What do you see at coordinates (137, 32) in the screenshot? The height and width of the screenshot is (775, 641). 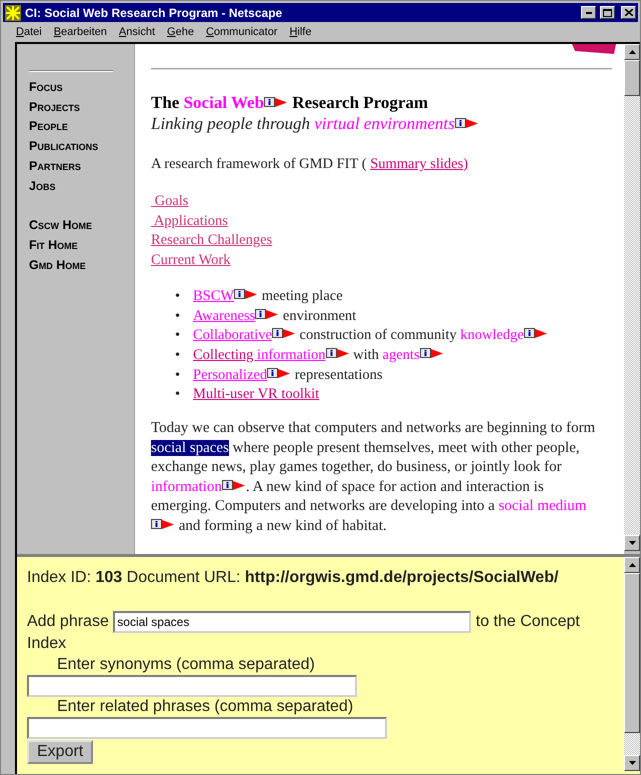 I see `menu-item: Ansicht` at bounding box center [137, 32].